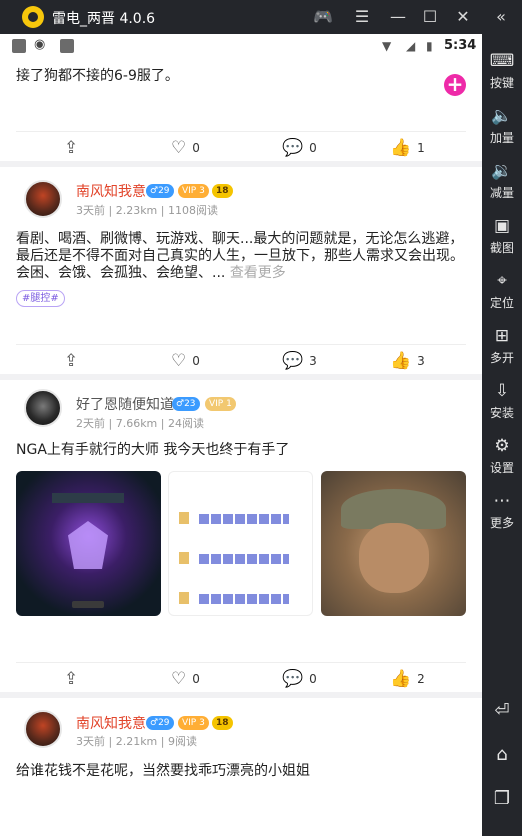 Image resolution: width=522 pixels, height=836 pixels. Describe the element at coordinates (125, 404) in the screenshot. I see `username: 好了恩随便知道` at that location.